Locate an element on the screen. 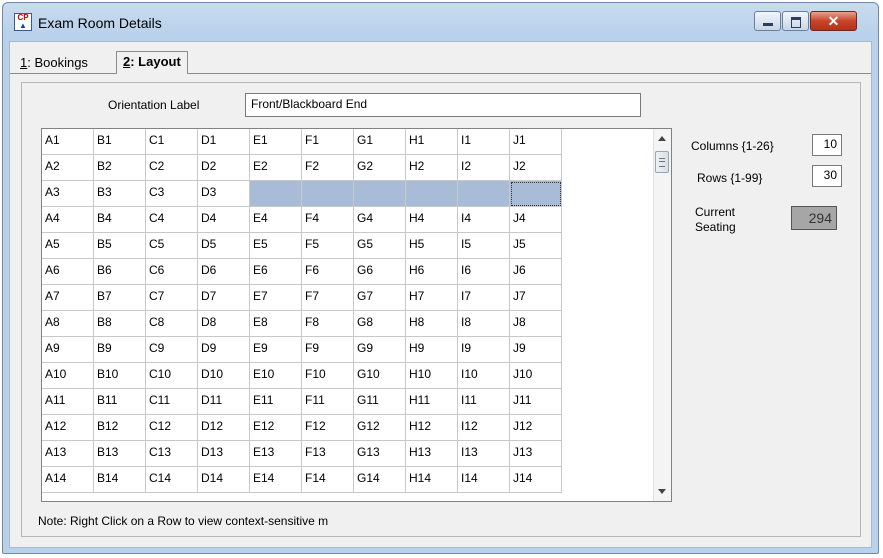 This screenshot has height=558, width=883. grid-cell: J7 is located at coordinates (536, 298).